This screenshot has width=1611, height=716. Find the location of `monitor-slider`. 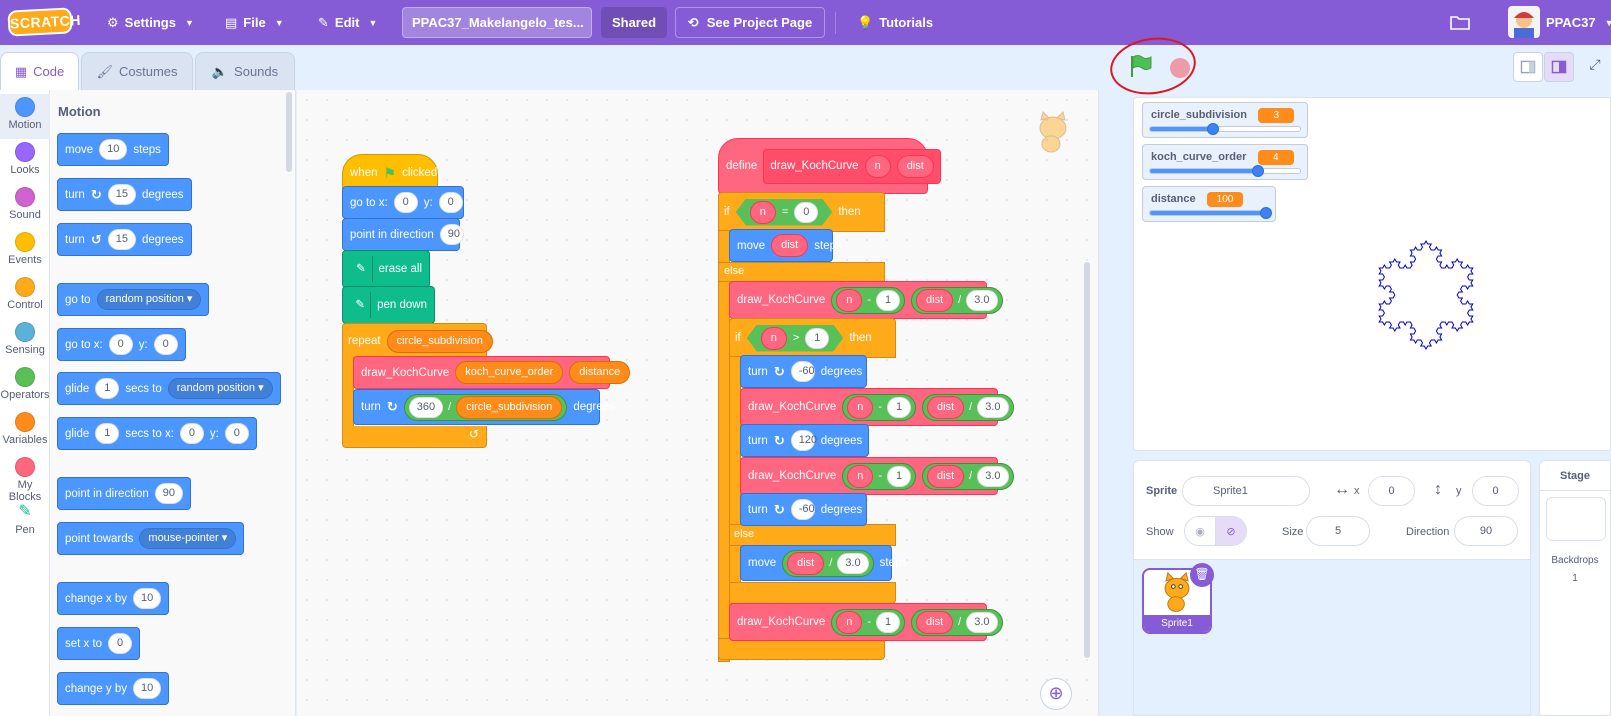

monitor-slider is located at coordinates (1225, 171).